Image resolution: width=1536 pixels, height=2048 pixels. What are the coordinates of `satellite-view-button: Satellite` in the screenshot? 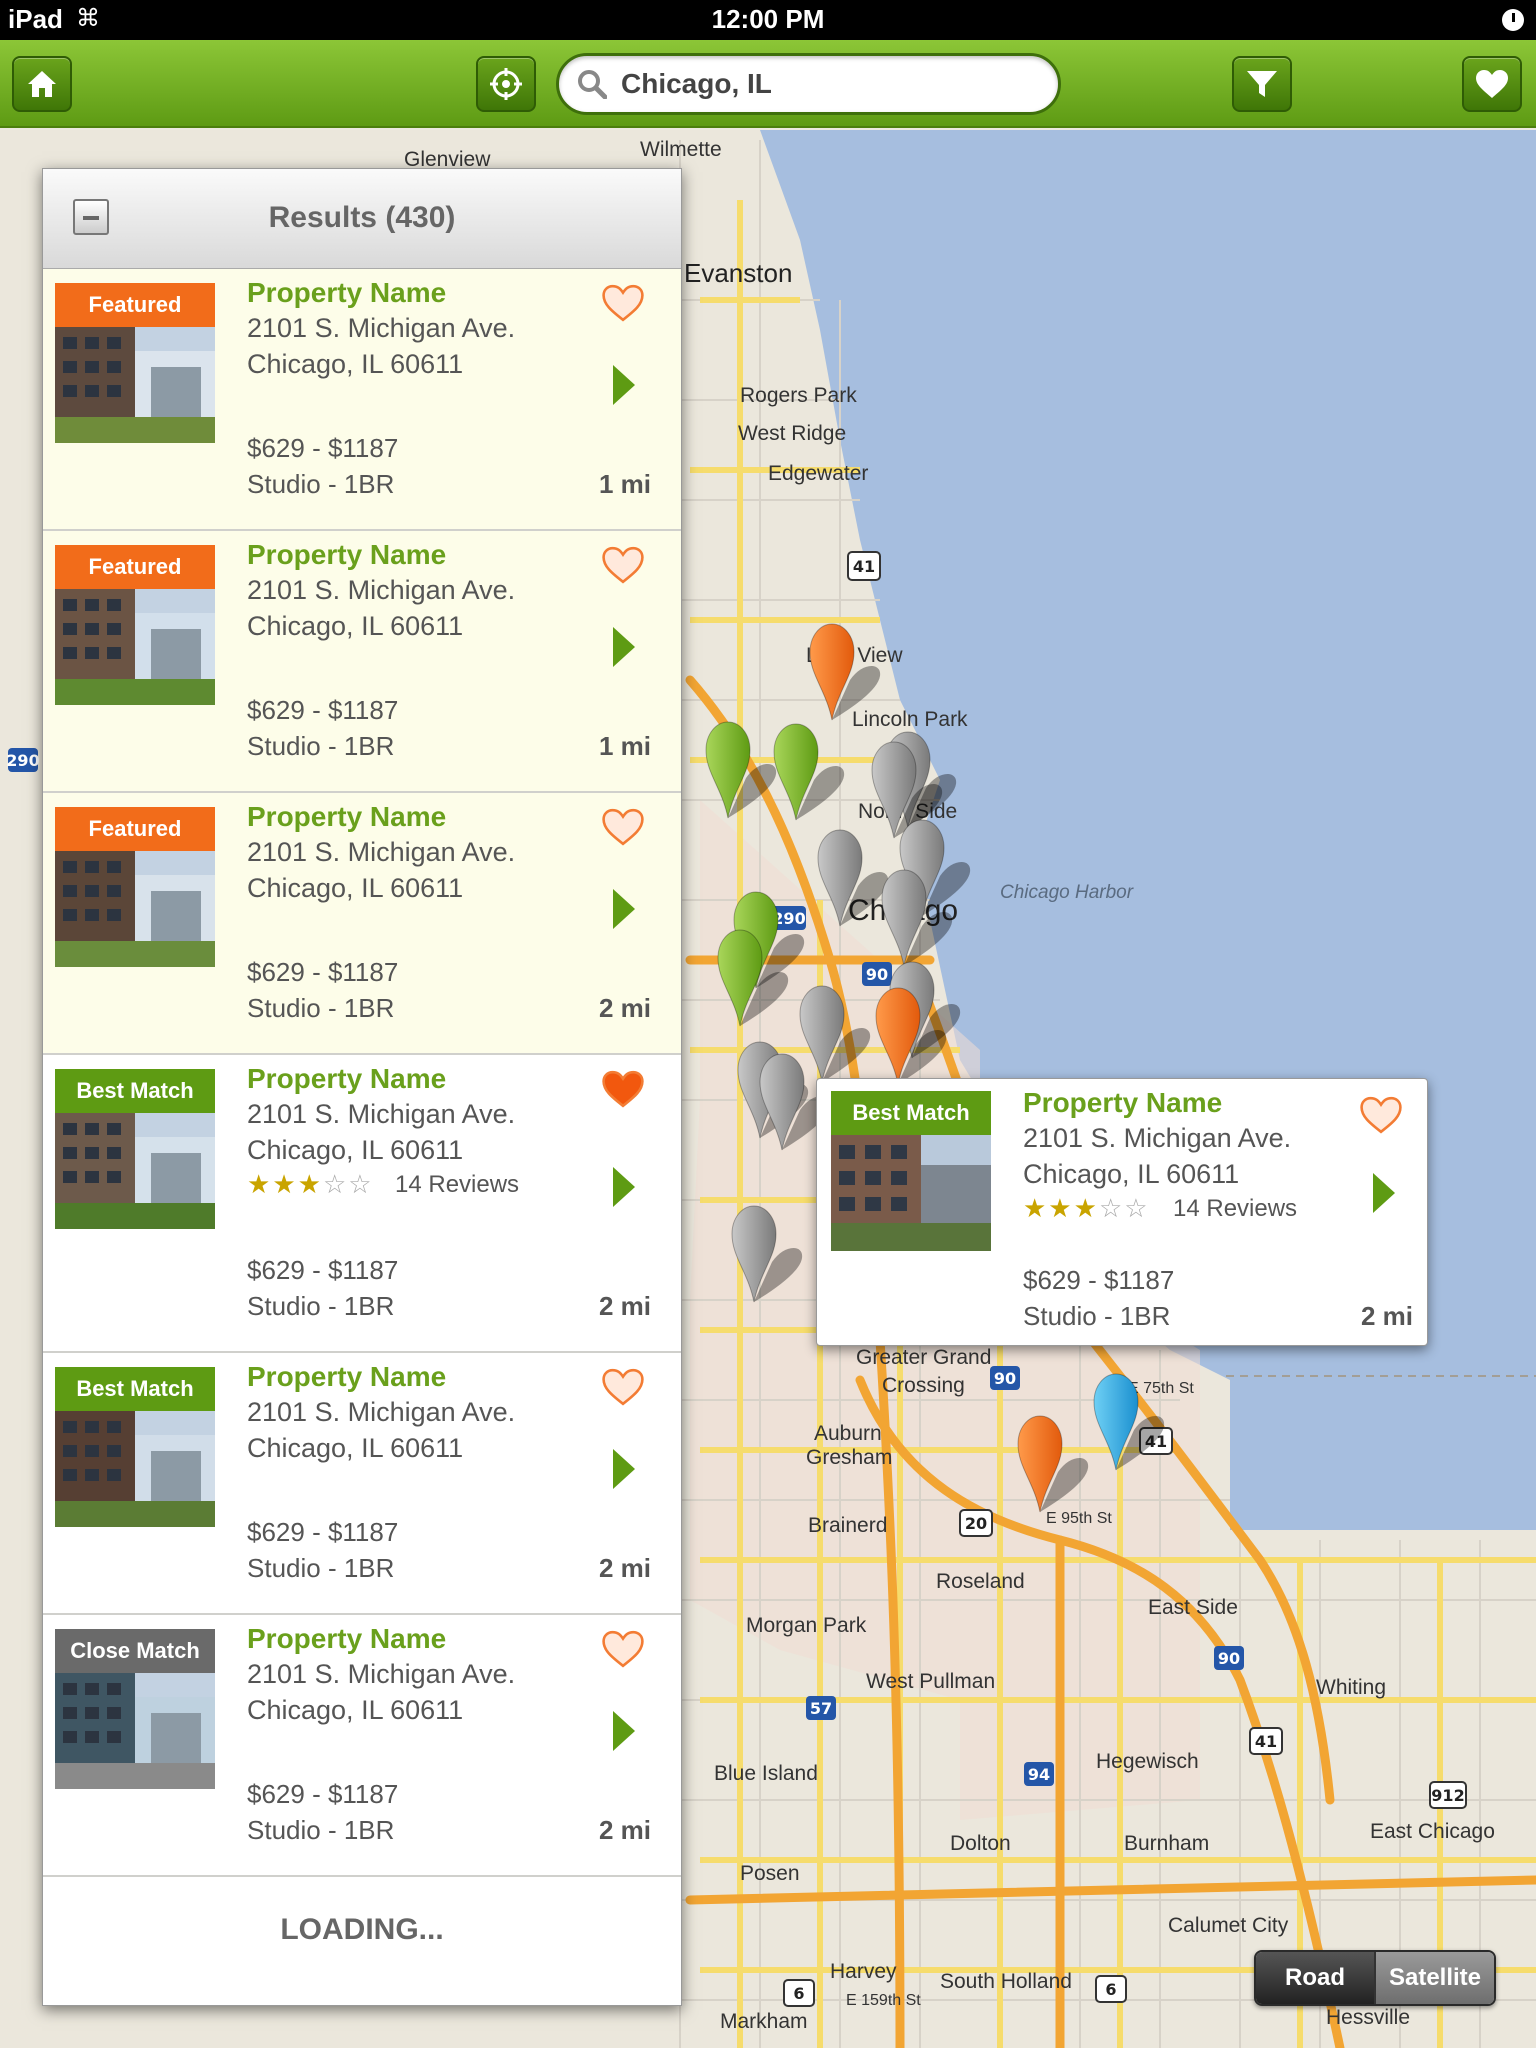 It's located at (1434, 1978).